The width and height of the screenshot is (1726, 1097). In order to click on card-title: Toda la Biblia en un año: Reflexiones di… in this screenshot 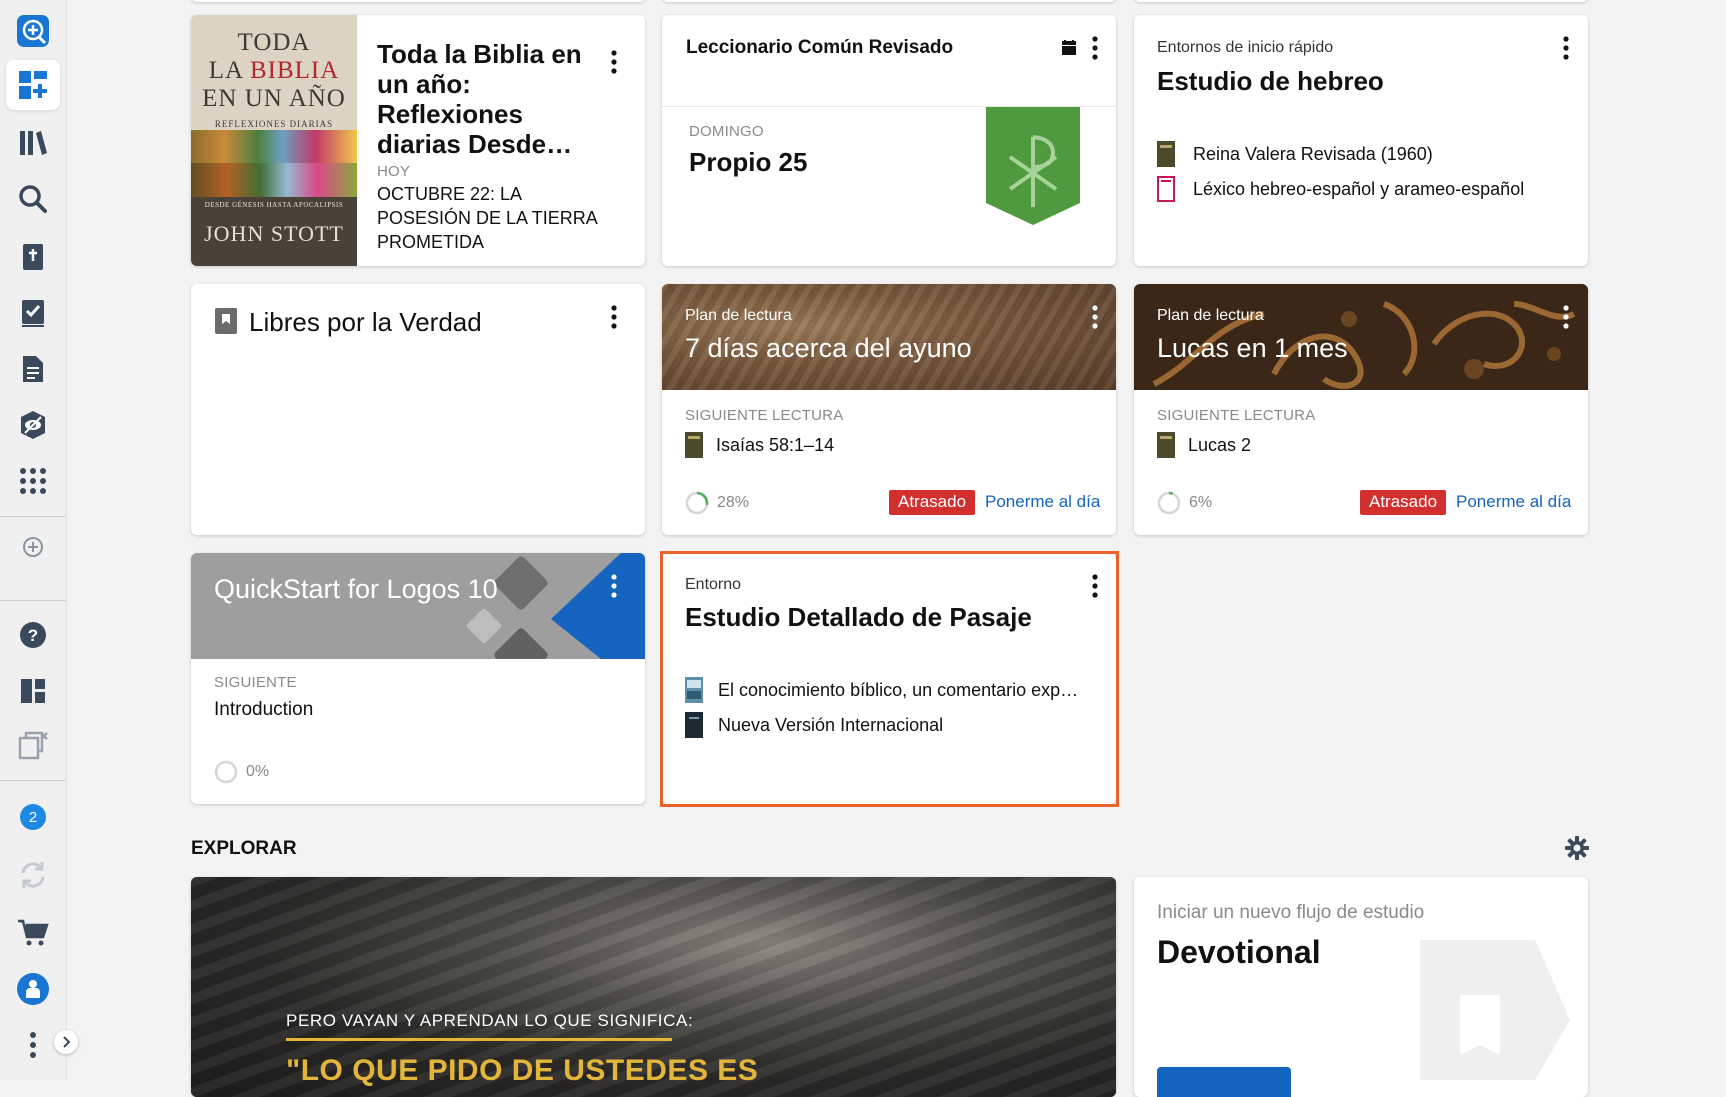, I will do `click(492, 99)`.